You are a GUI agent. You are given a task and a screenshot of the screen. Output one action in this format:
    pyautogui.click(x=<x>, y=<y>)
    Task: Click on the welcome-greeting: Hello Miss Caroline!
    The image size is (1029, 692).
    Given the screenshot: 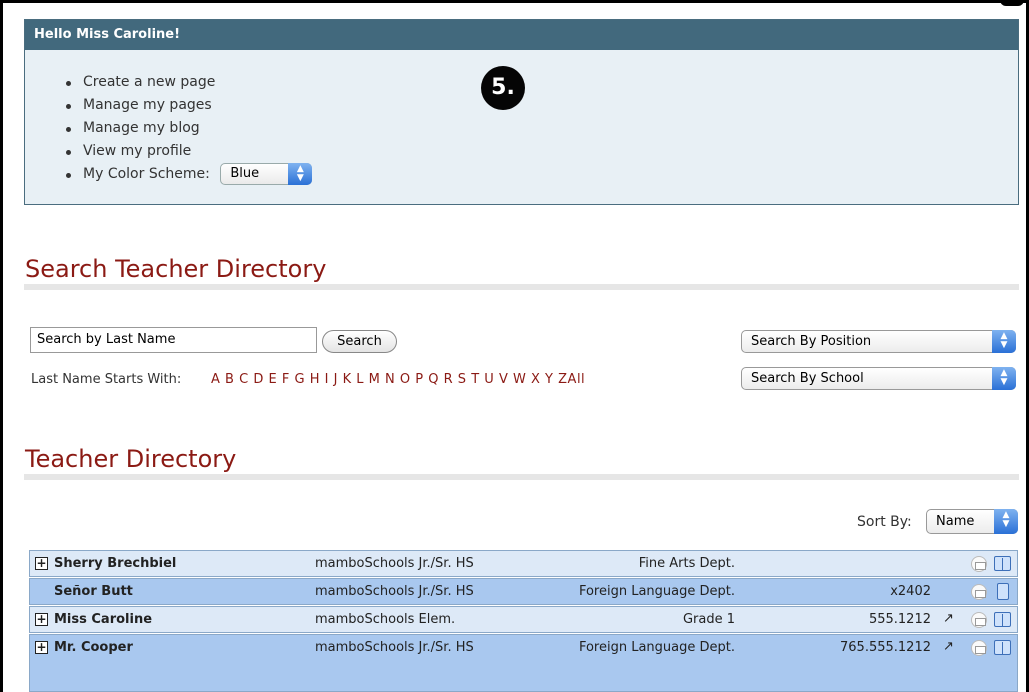 What is the action you would take?
    pyautogui.click(x=521, y=35)
    